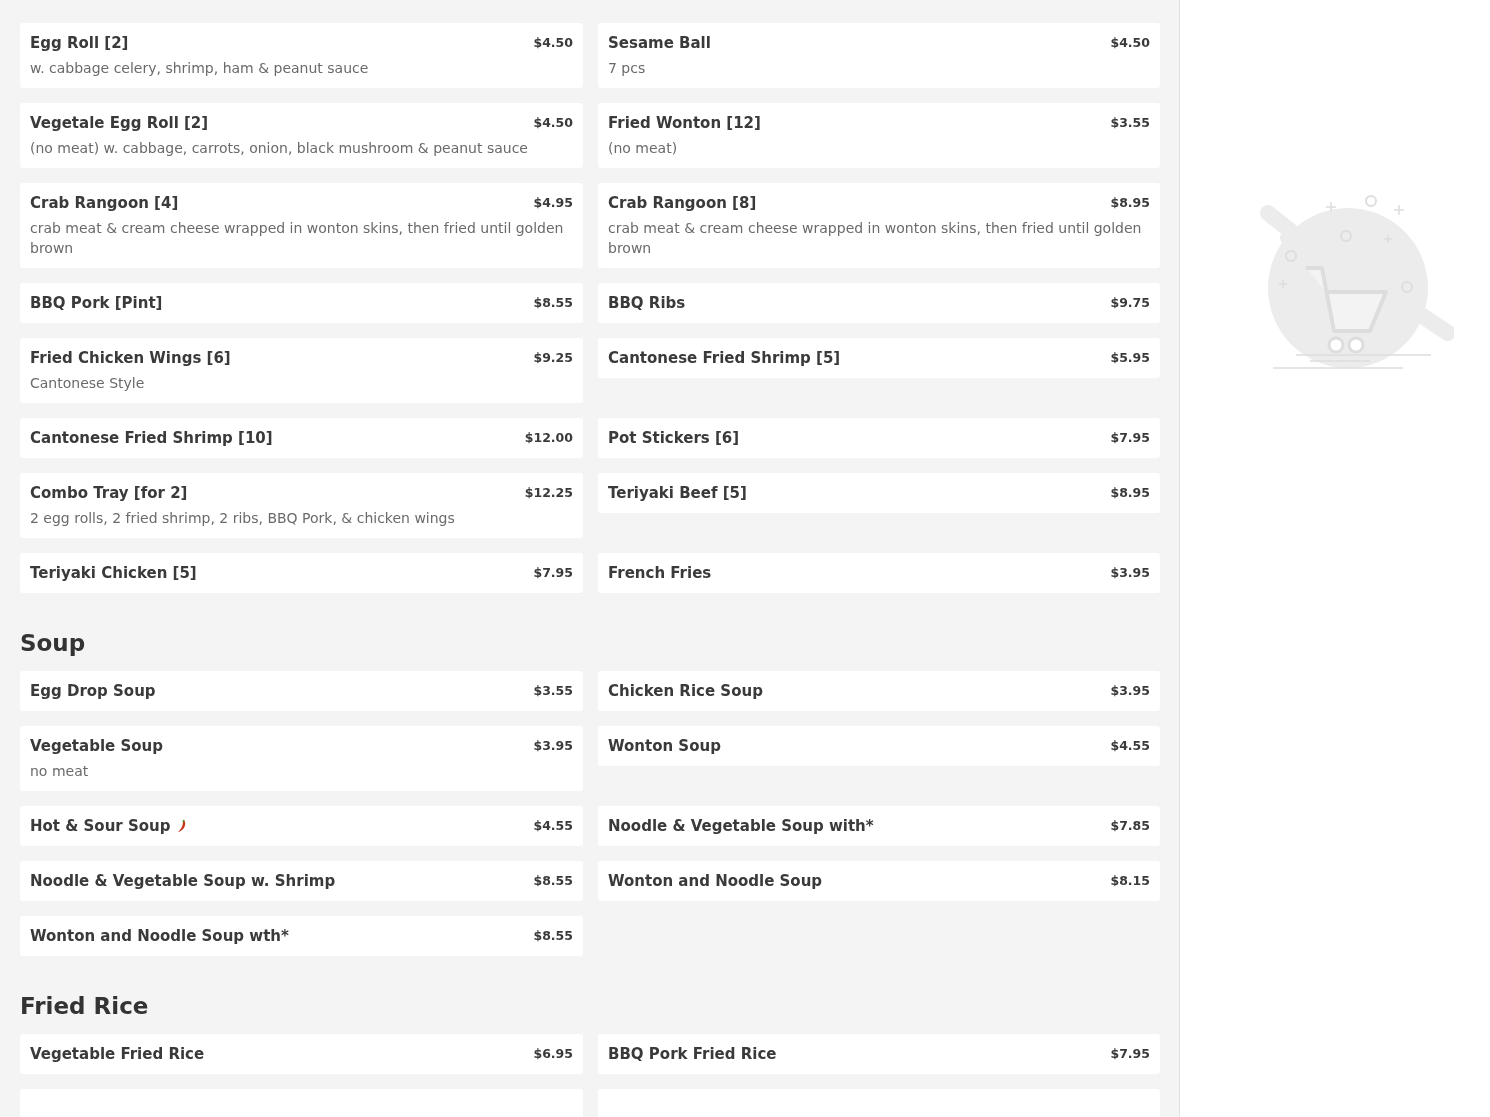 This screenshot has height=1117, width=1490. I want to click on item-name: Fried Chicken Wings [6], so click(130, 358).